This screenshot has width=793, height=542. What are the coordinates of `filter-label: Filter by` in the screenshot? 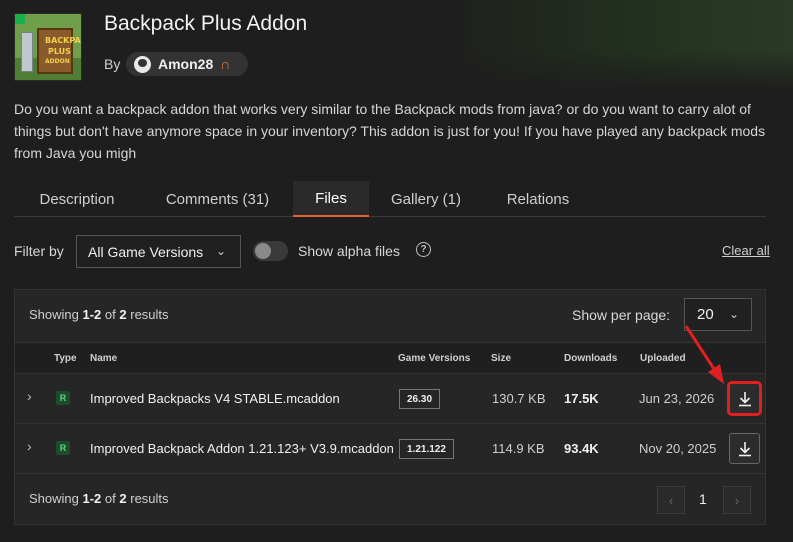 It's located at (39, 251).